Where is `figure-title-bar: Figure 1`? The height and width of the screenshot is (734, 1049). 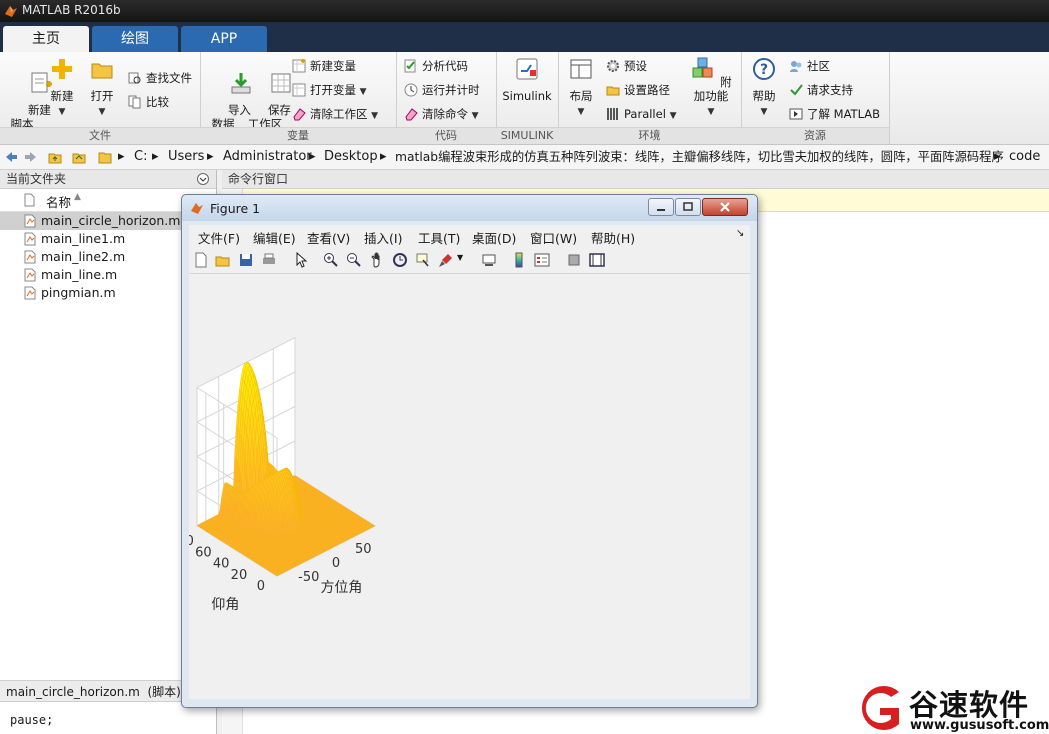 figure-title-bar: Figure 1 is located at coordinates (469, 208).